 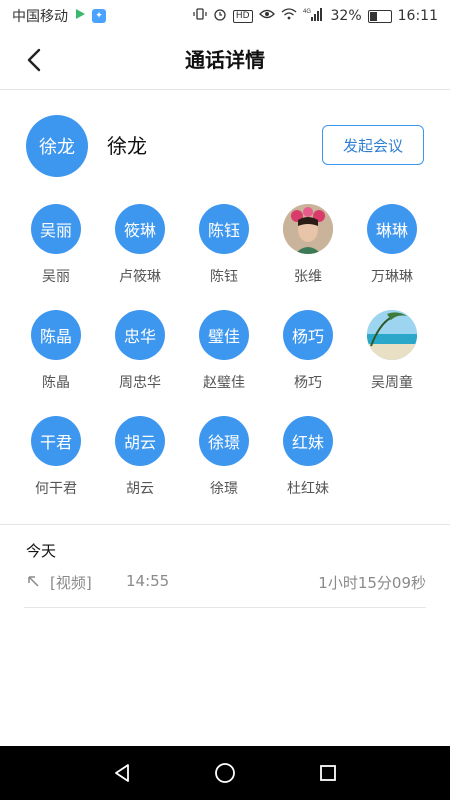 What do you see at coordinates (56, 489) in the screenshot?
I see `participant-name: 何干君` at bounding box center [56, 489].